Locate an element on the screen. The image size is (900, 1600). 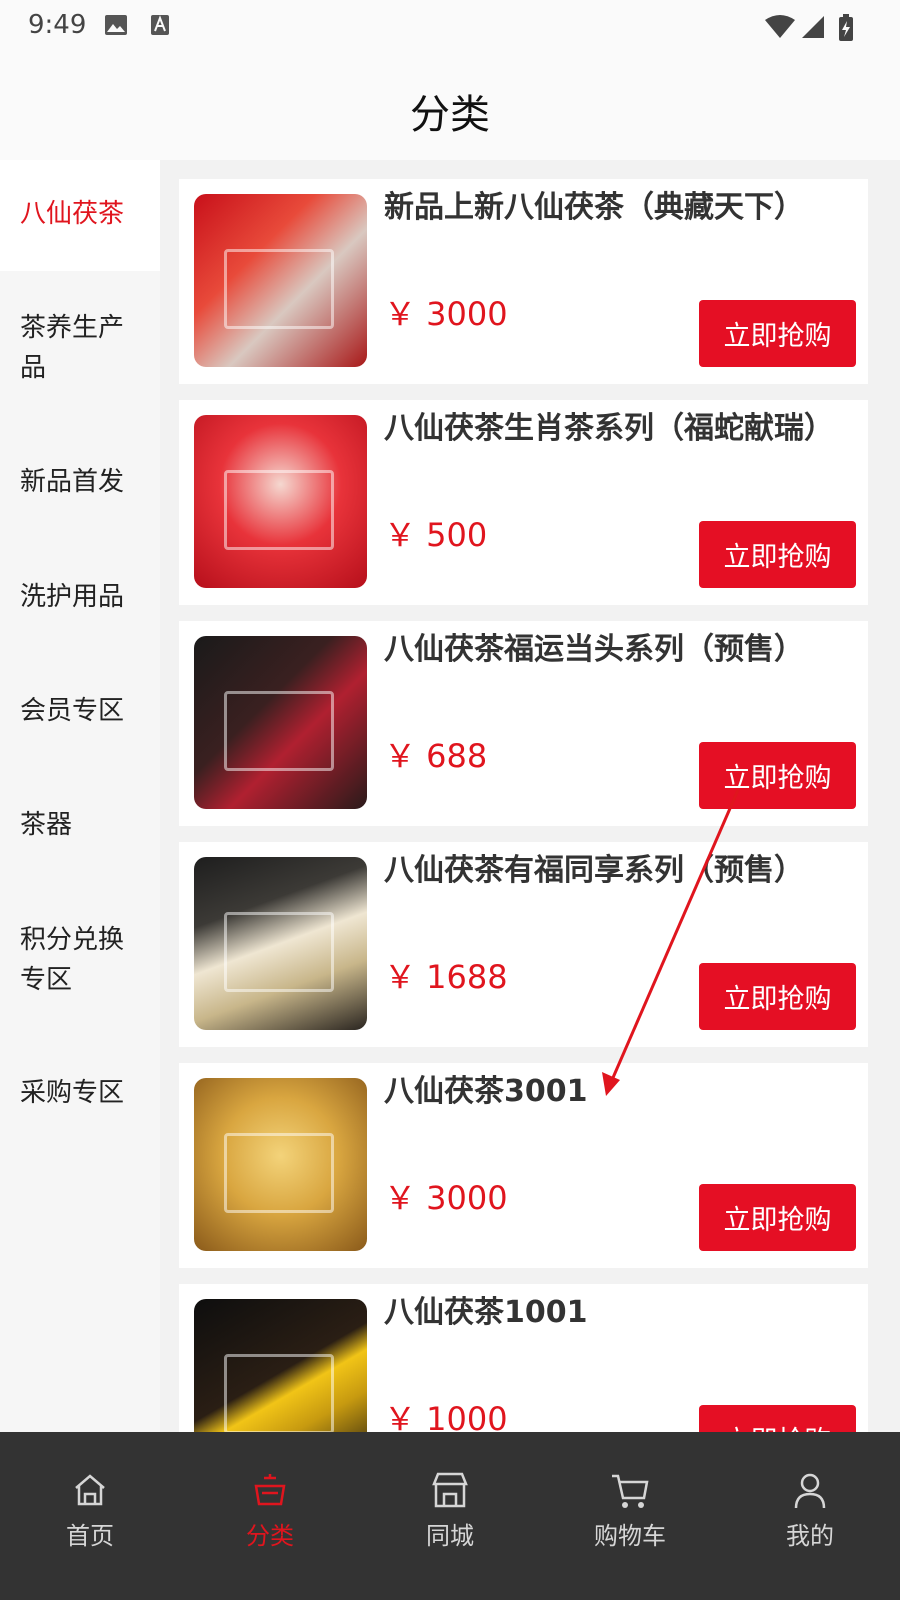
status-time: 9:49 is located at coordinates (57, 25).